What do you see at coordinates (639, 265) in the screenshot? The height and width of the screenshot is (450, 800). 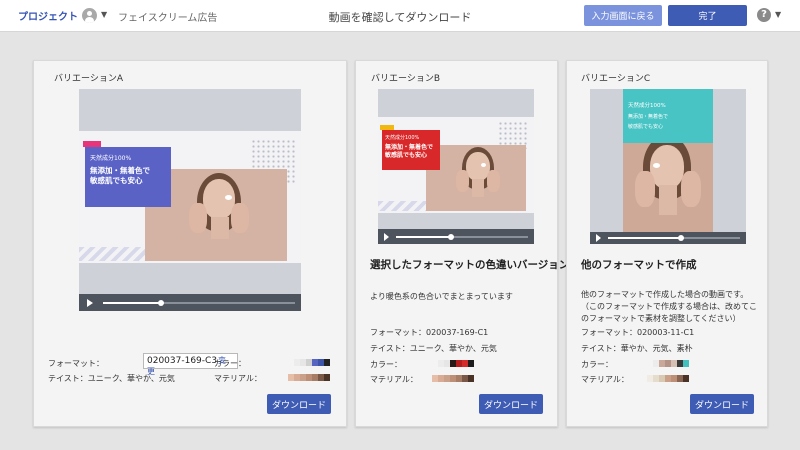 I see `variation-headline: 他のフォーマットで作成` at bounding box center [639, 265].